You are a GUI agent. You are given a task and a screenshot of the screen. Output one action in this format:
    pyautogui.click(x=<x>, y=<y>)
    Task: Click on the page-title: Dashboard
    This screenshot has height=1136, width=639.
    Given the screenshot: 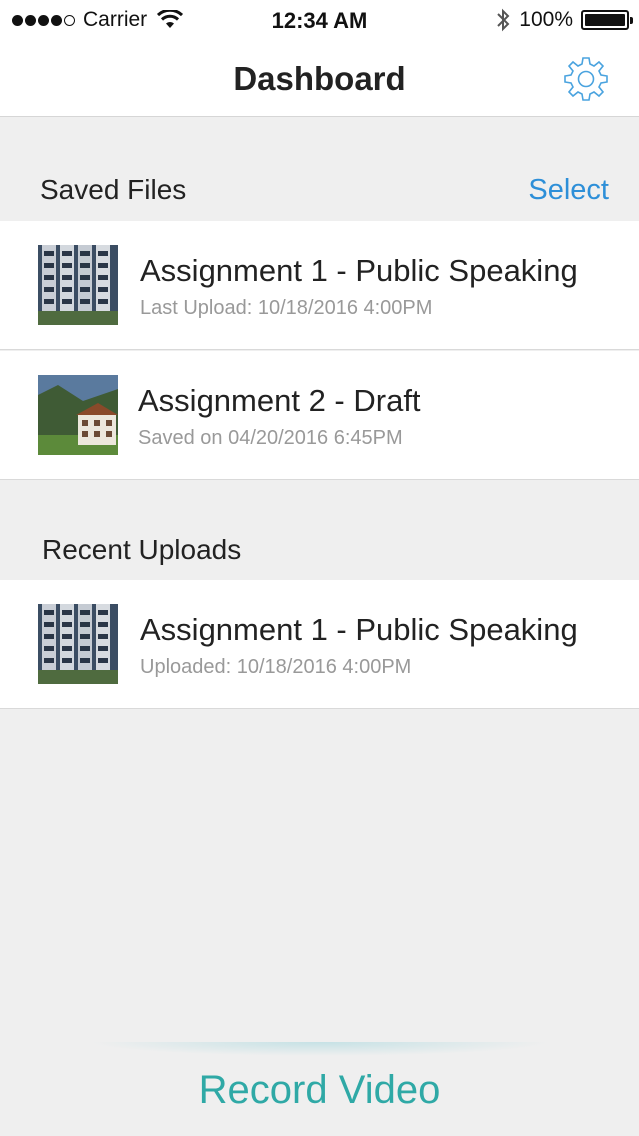 What is the action you would take?
    pyautogui.click(x=319, y=78)
    